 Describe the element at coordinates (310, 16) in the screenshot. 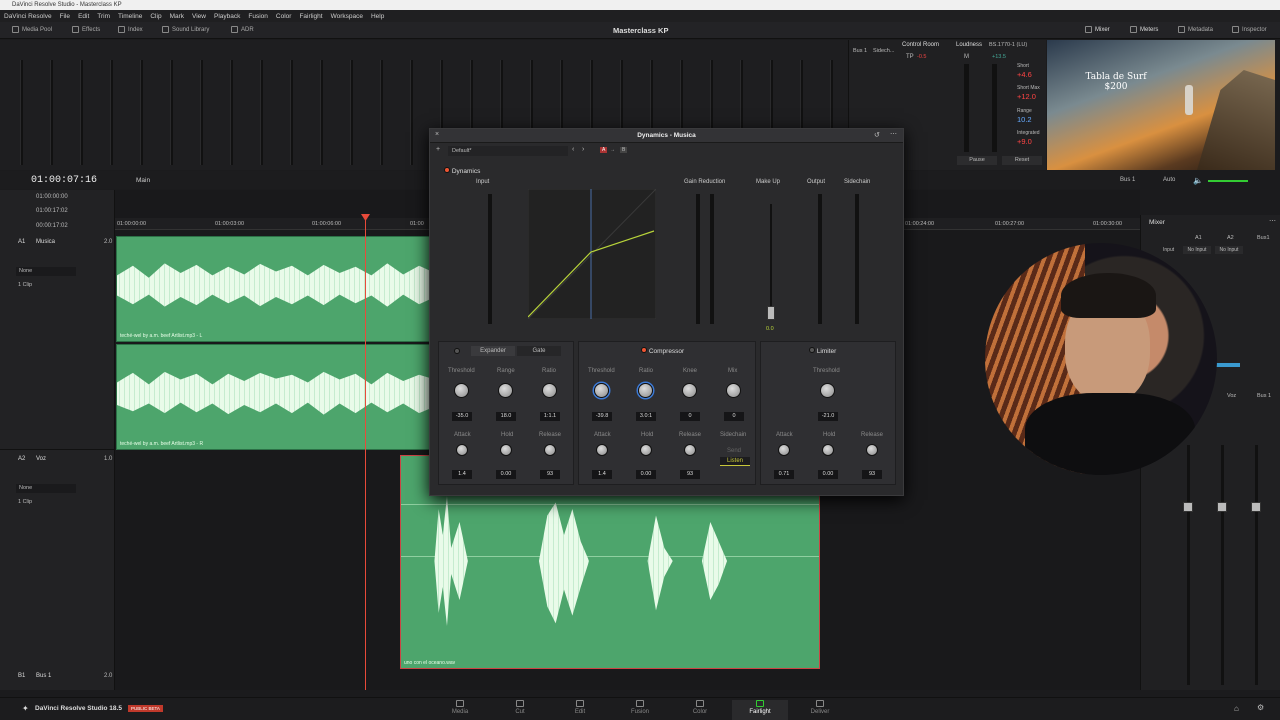

I see `menu-fairlight: Fairlight` at that location.